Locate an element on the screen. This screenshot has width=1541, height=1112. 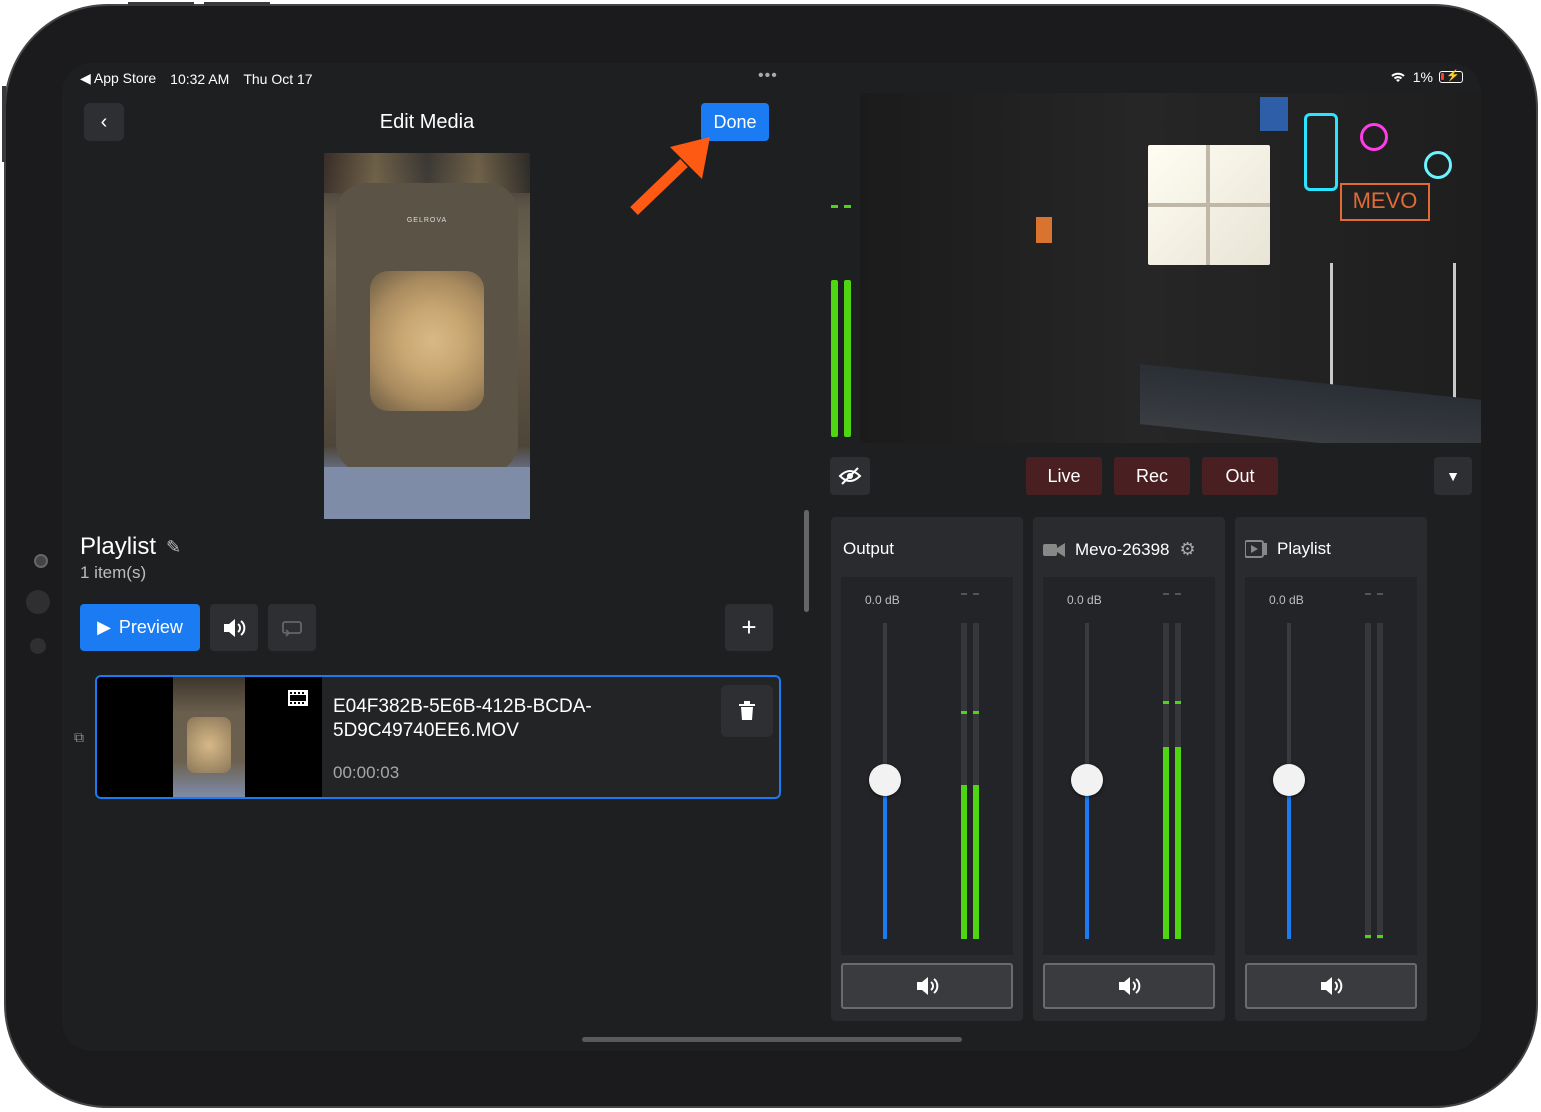
page-title: Edit Media is located at coordinates (427, 122).